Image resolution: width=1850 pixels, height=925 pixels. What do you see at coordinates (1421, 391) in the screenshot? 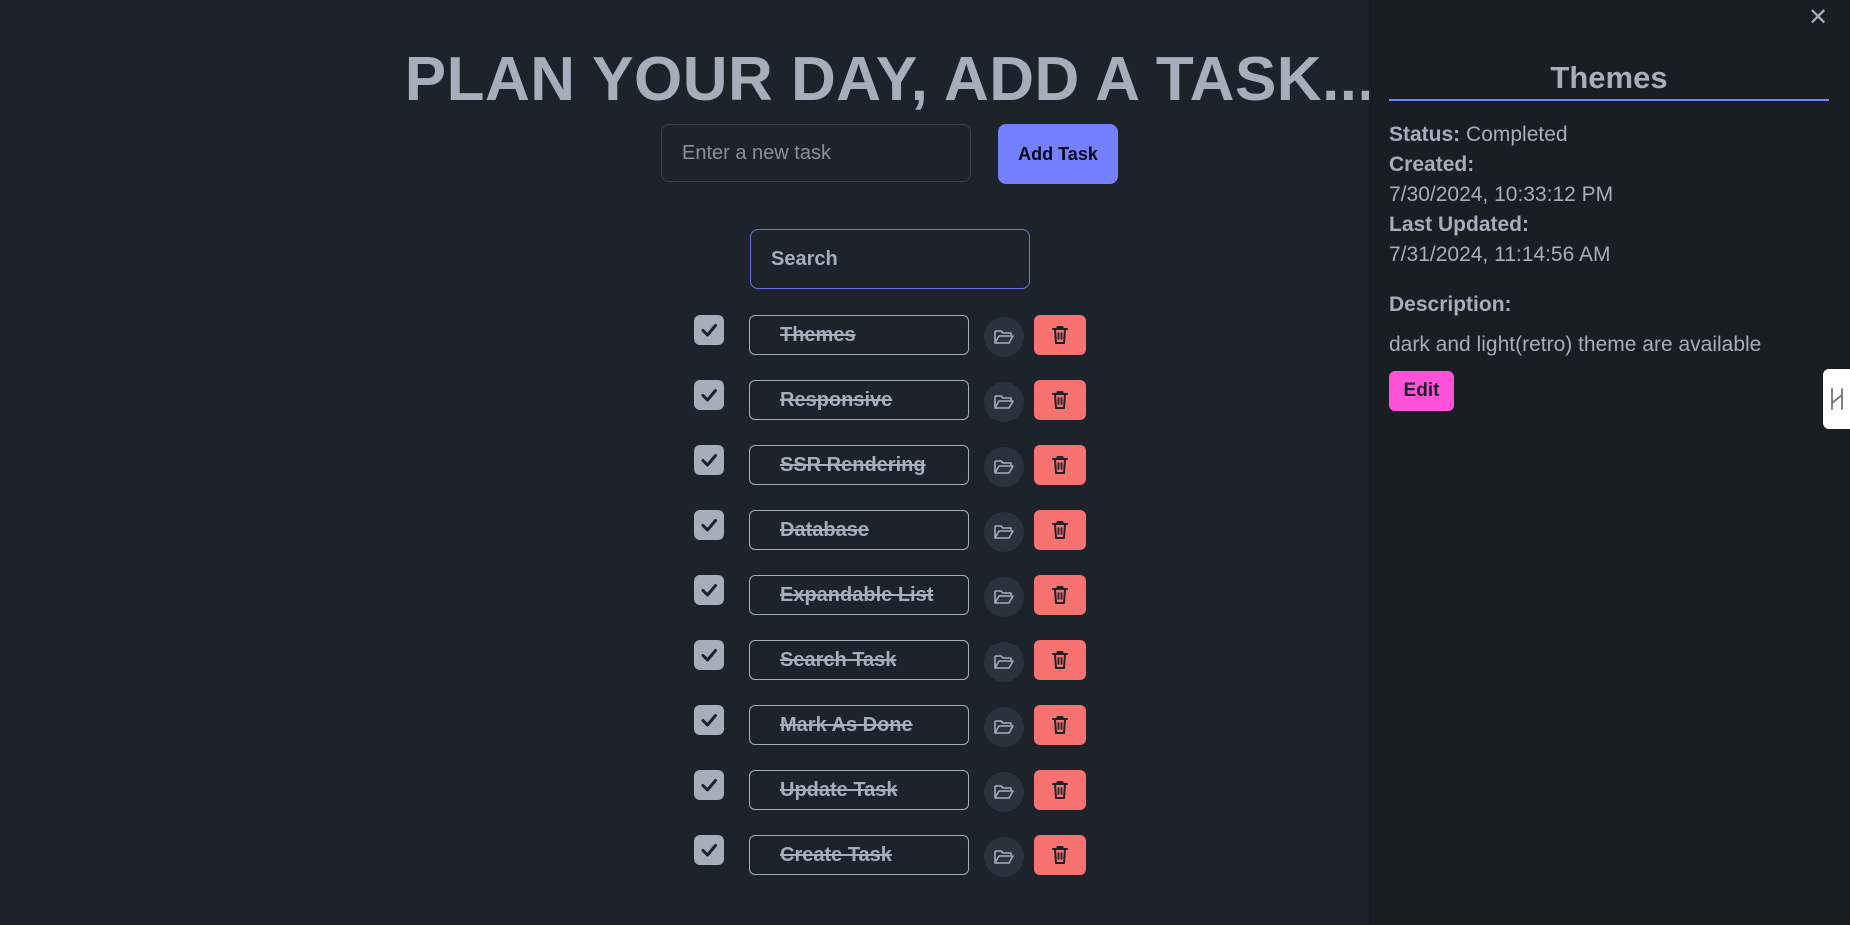
I see `edit-button: Edit` at bounding box center [1421, 391].